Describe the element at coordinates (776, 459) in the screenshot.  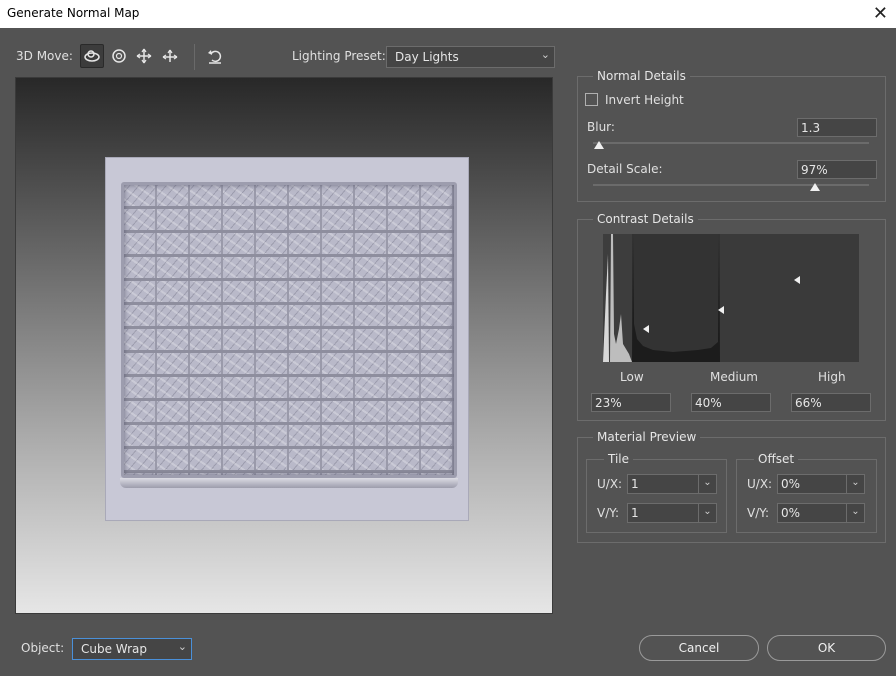
I see `offset-title: Offset` at that location.